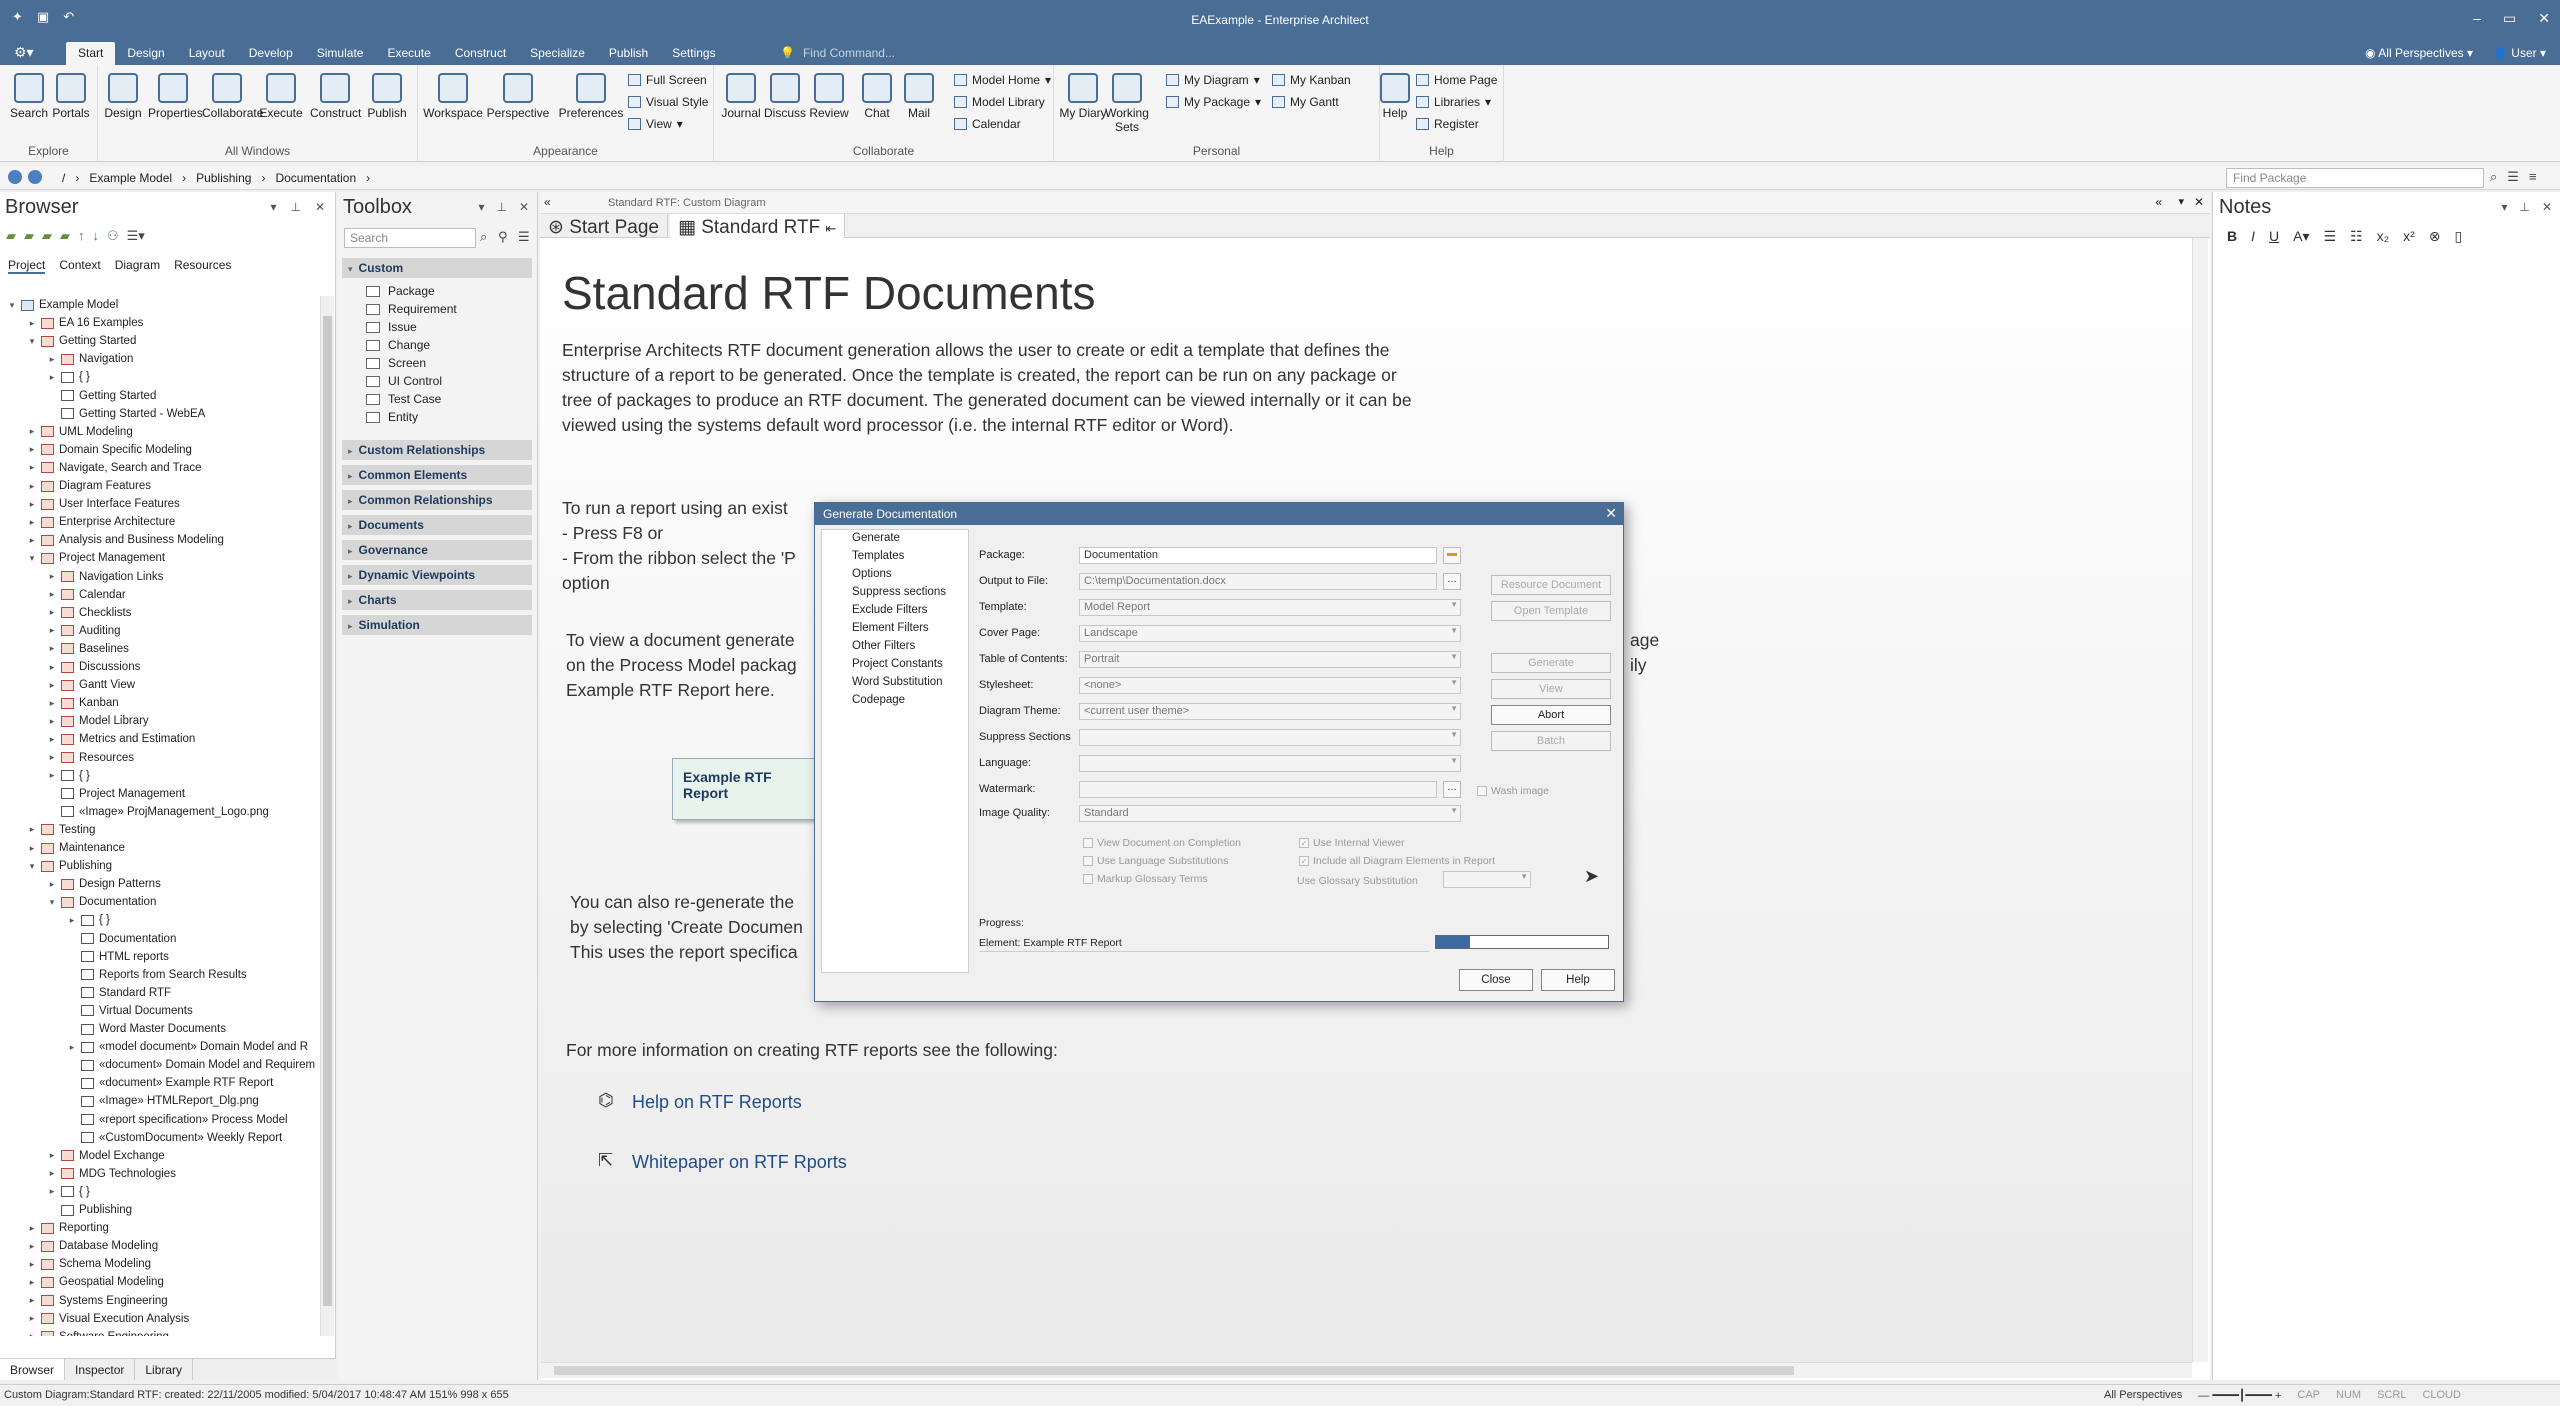  What do you see at coordinates (190, 1065) in the screenshot?
I see `tree-item: «document» Domain Model and Requirem` at bounding box center [190, 1065].